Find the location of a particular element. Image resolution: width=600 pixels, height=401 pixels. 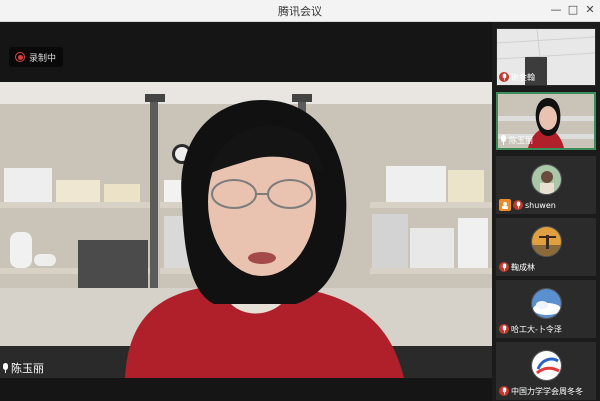

user-icon is located at coordinates (505, 205).